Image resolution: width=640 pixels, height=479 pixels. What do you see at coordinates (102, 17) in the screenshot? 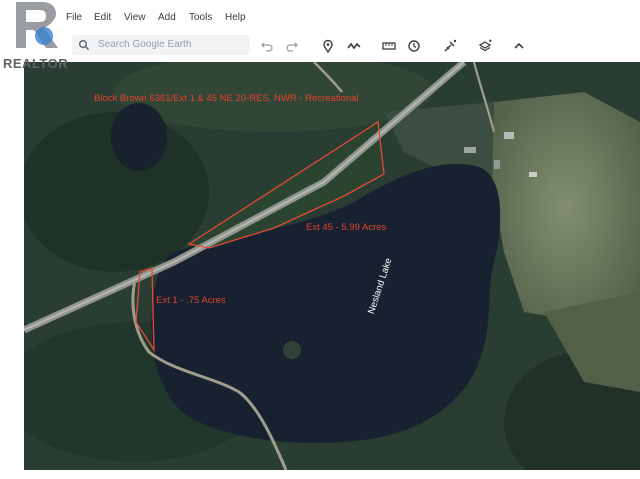
I see `menu-edit: Edit` at bounding box center [102, 17].